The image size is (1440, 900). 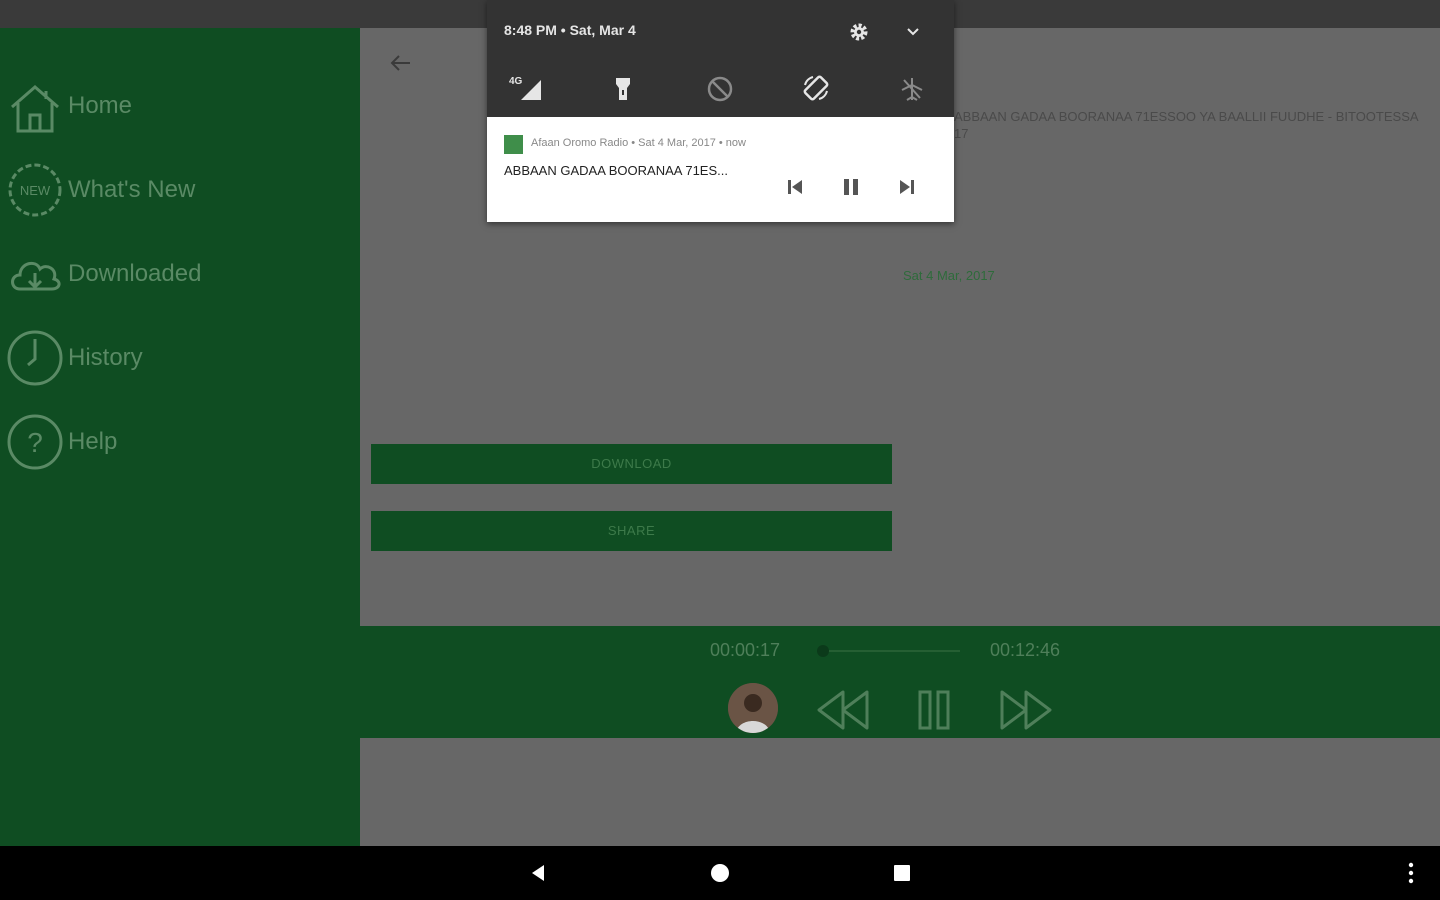 I want to click on skip-previous-icon, so click(x=795, y=187).